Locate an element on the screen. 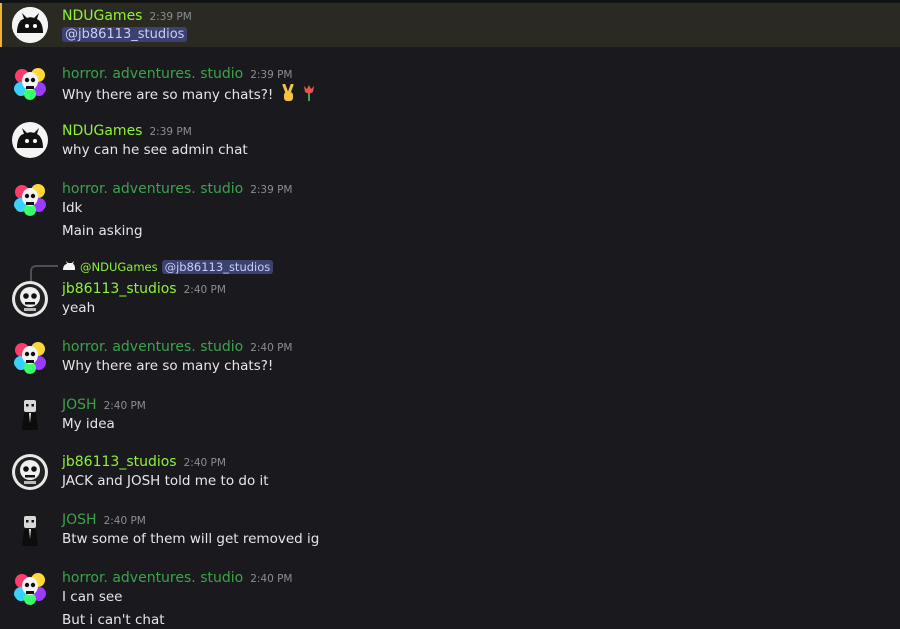  message-text: JACK and JOSH told me to do it is located at coordinates (165, 481).